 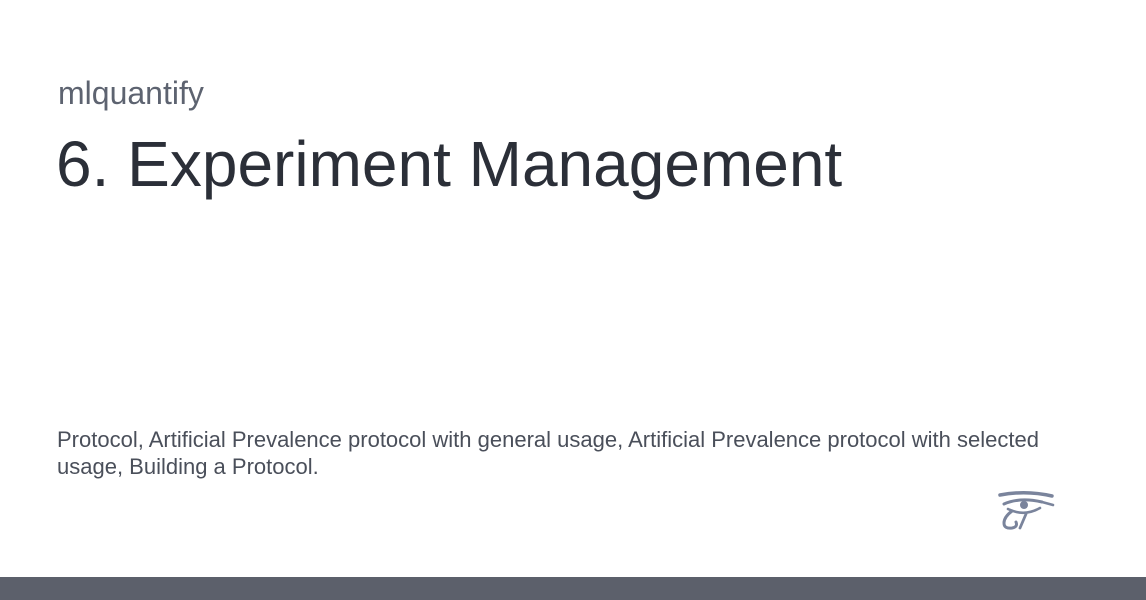 I want to click on footer-bar, so click(x=573, y=588).